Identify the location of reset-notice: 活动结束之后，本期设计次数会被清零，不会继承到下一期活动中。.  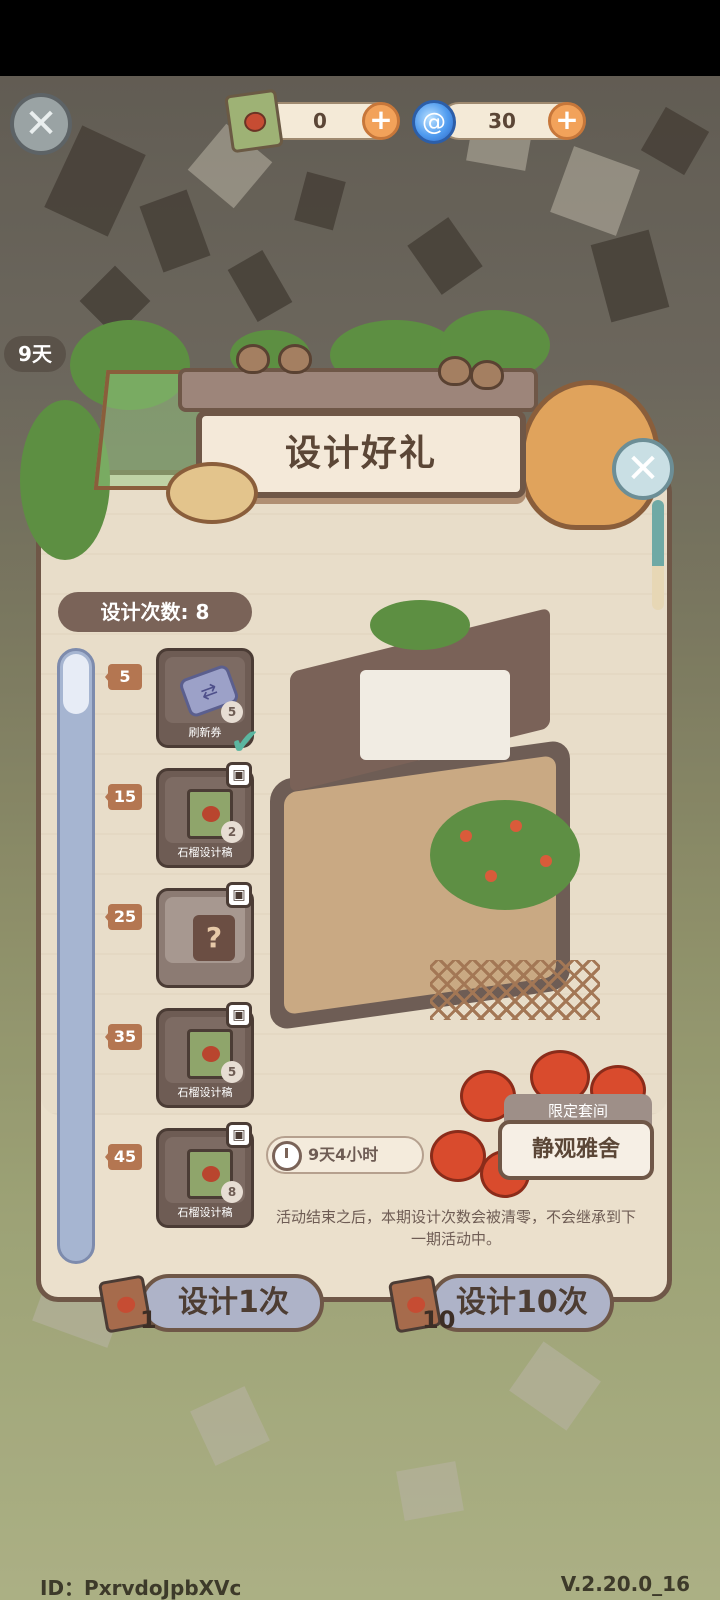
(456, 1228).